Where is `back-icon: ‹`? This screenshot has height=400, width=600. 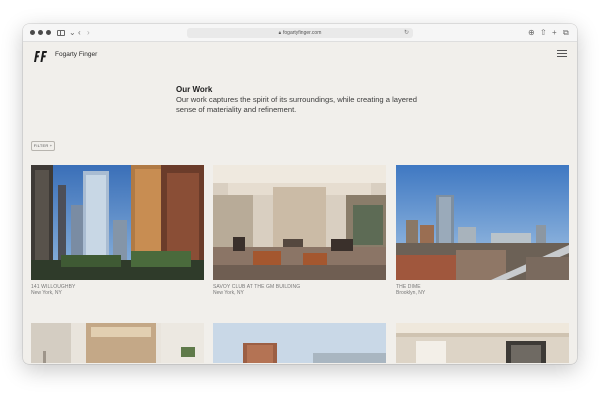 back-icon: ‹ is located at coordinates (79, 33).